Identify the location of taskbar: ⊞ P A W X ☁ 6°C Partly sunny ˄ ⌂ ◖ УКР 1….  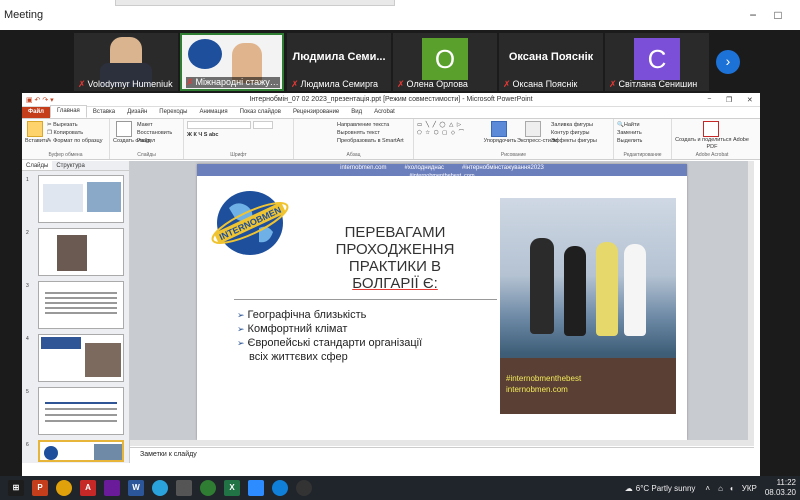
(400, 488).